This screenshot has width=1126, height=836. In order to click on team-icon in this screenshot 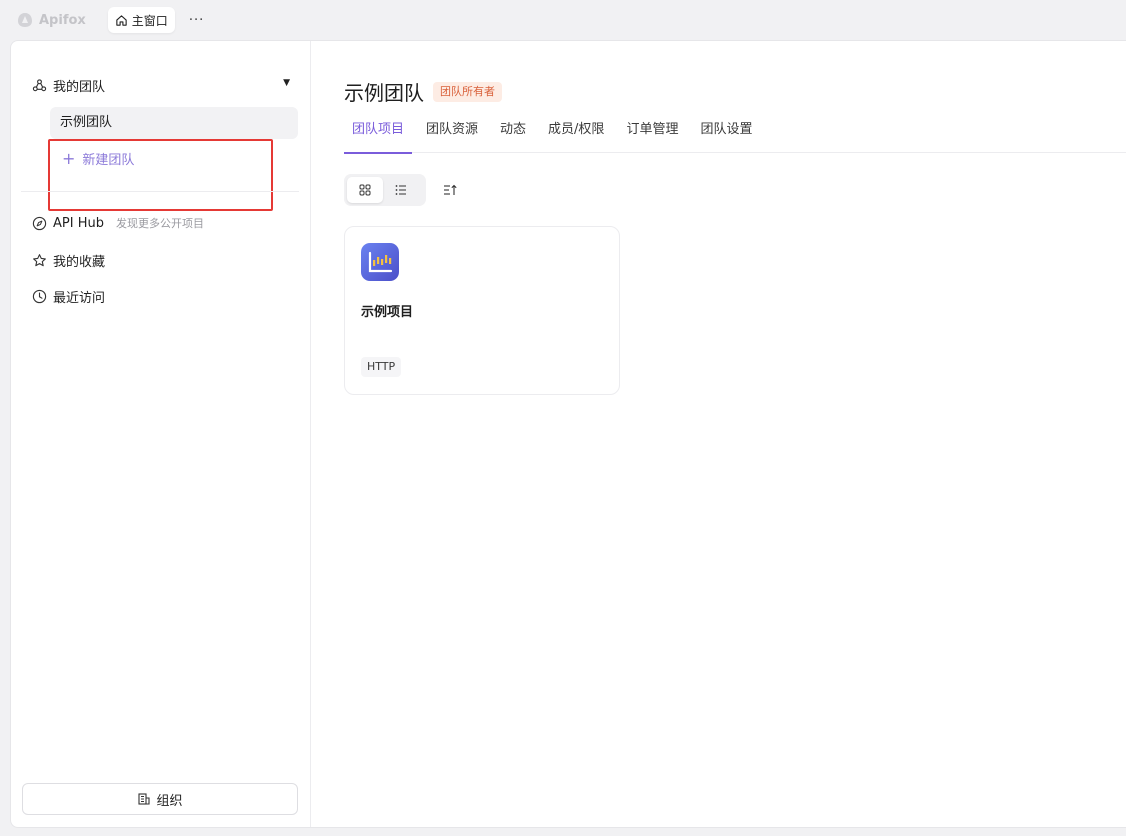, I will do `click(39, 84)`.